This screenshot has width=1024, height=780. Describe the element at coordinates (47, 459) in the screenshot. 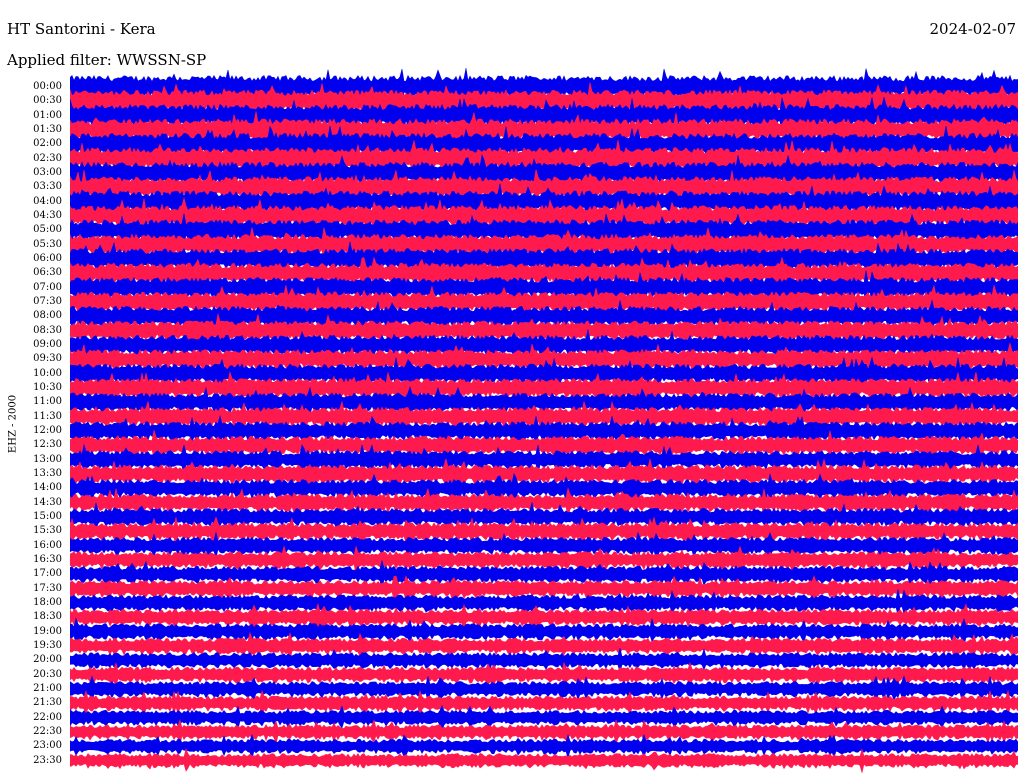

I see `time-label: 13:00` at that location.